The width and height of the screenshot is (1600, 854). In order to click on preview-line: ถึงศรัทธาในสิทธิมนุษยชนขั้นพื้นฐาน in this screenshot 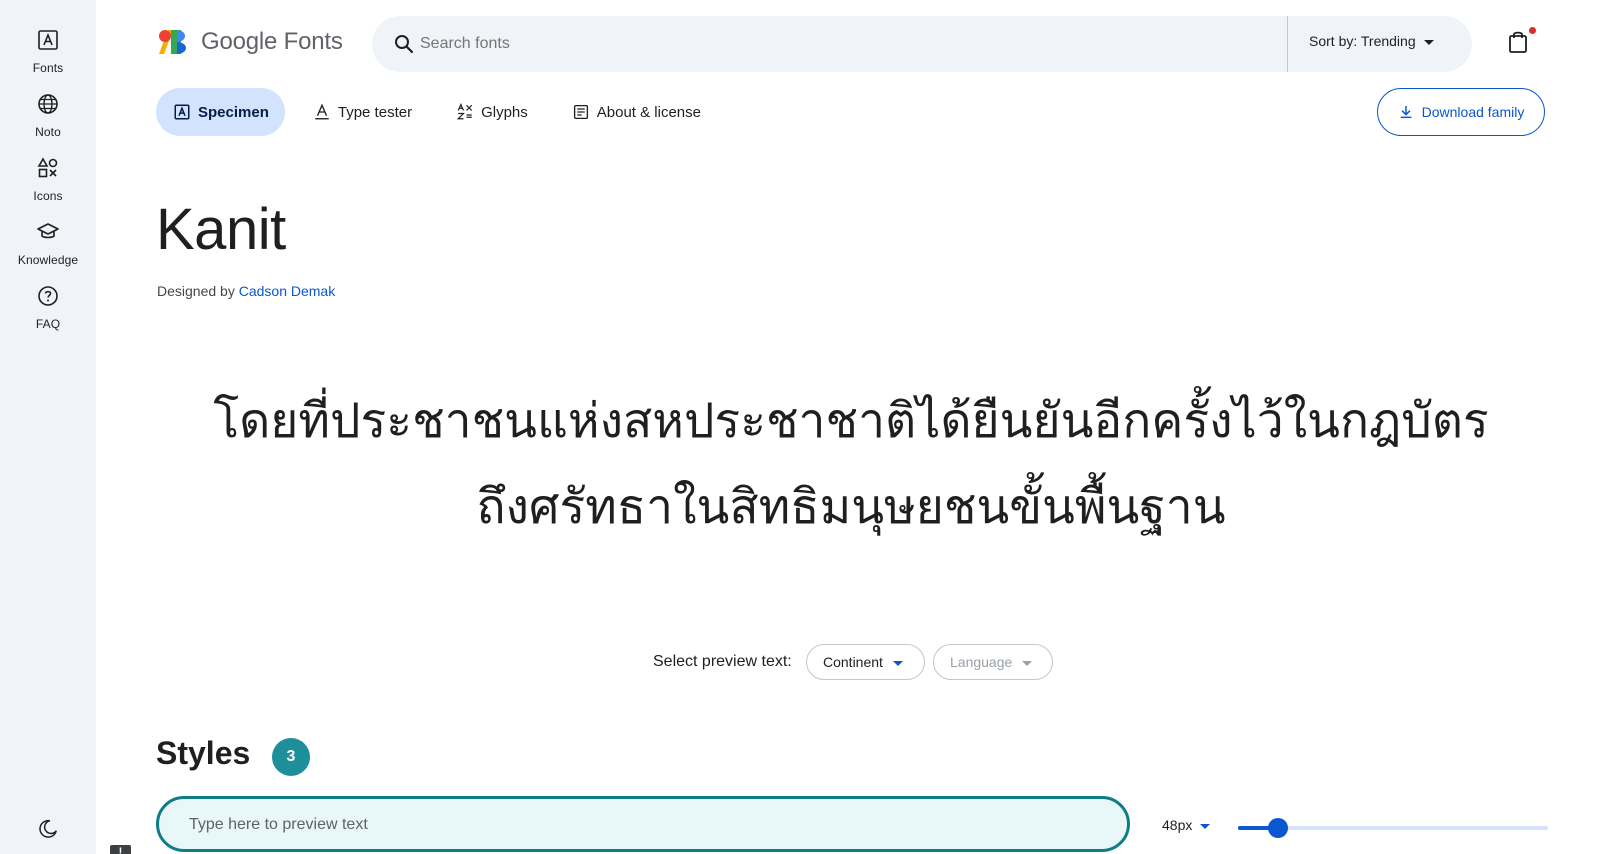, I will do `click(851, 507)`.